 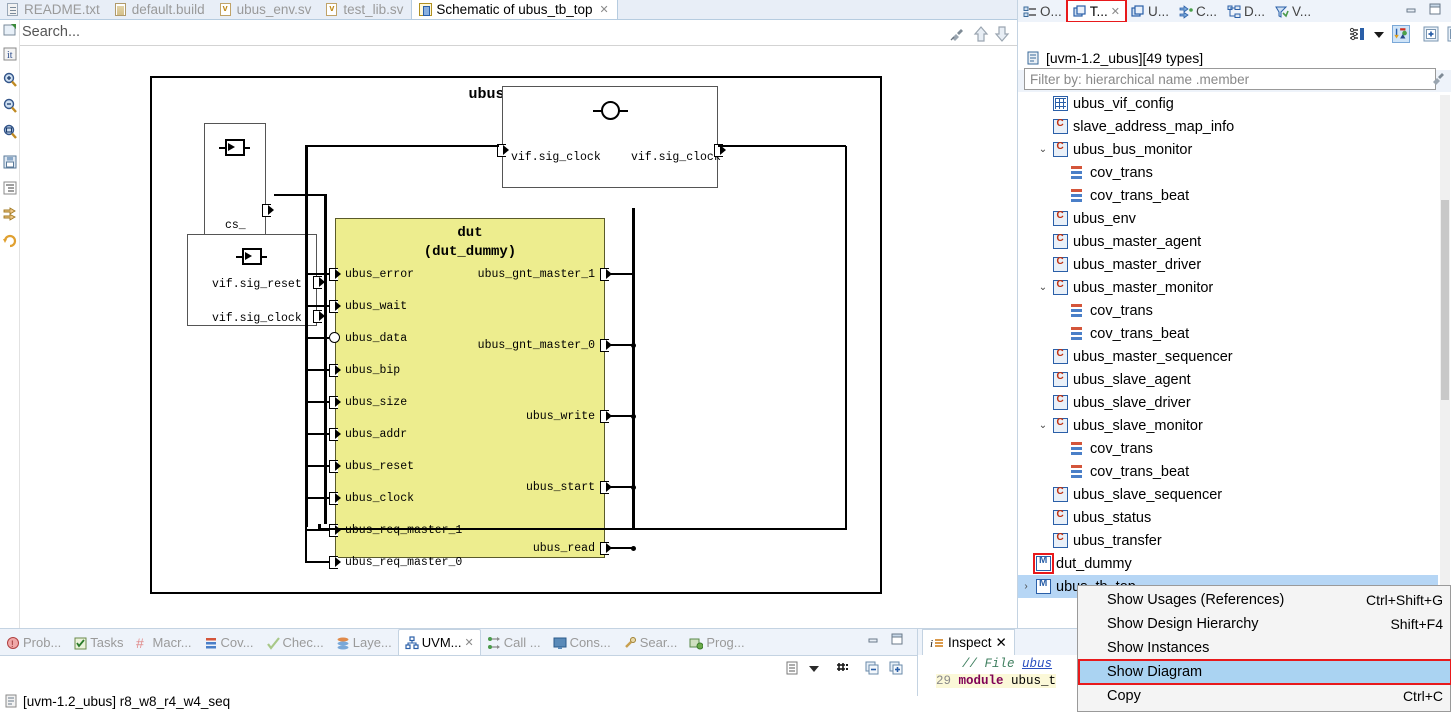 I want to click on filter-history-icon, so click(x=1438, y=78).